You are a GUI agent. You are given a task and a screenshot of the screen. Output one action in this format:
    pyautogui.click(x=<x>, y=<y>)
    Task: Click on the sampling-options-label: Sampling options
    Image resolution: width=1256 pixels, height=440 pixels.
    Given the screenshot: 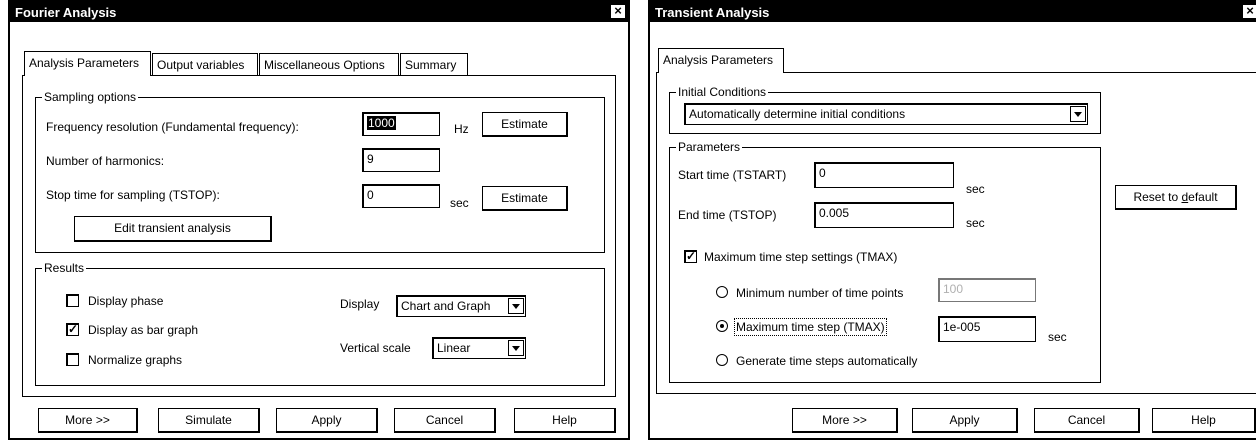 What is the action you would take?
    pyautogui.click(x=90, y=97)
    